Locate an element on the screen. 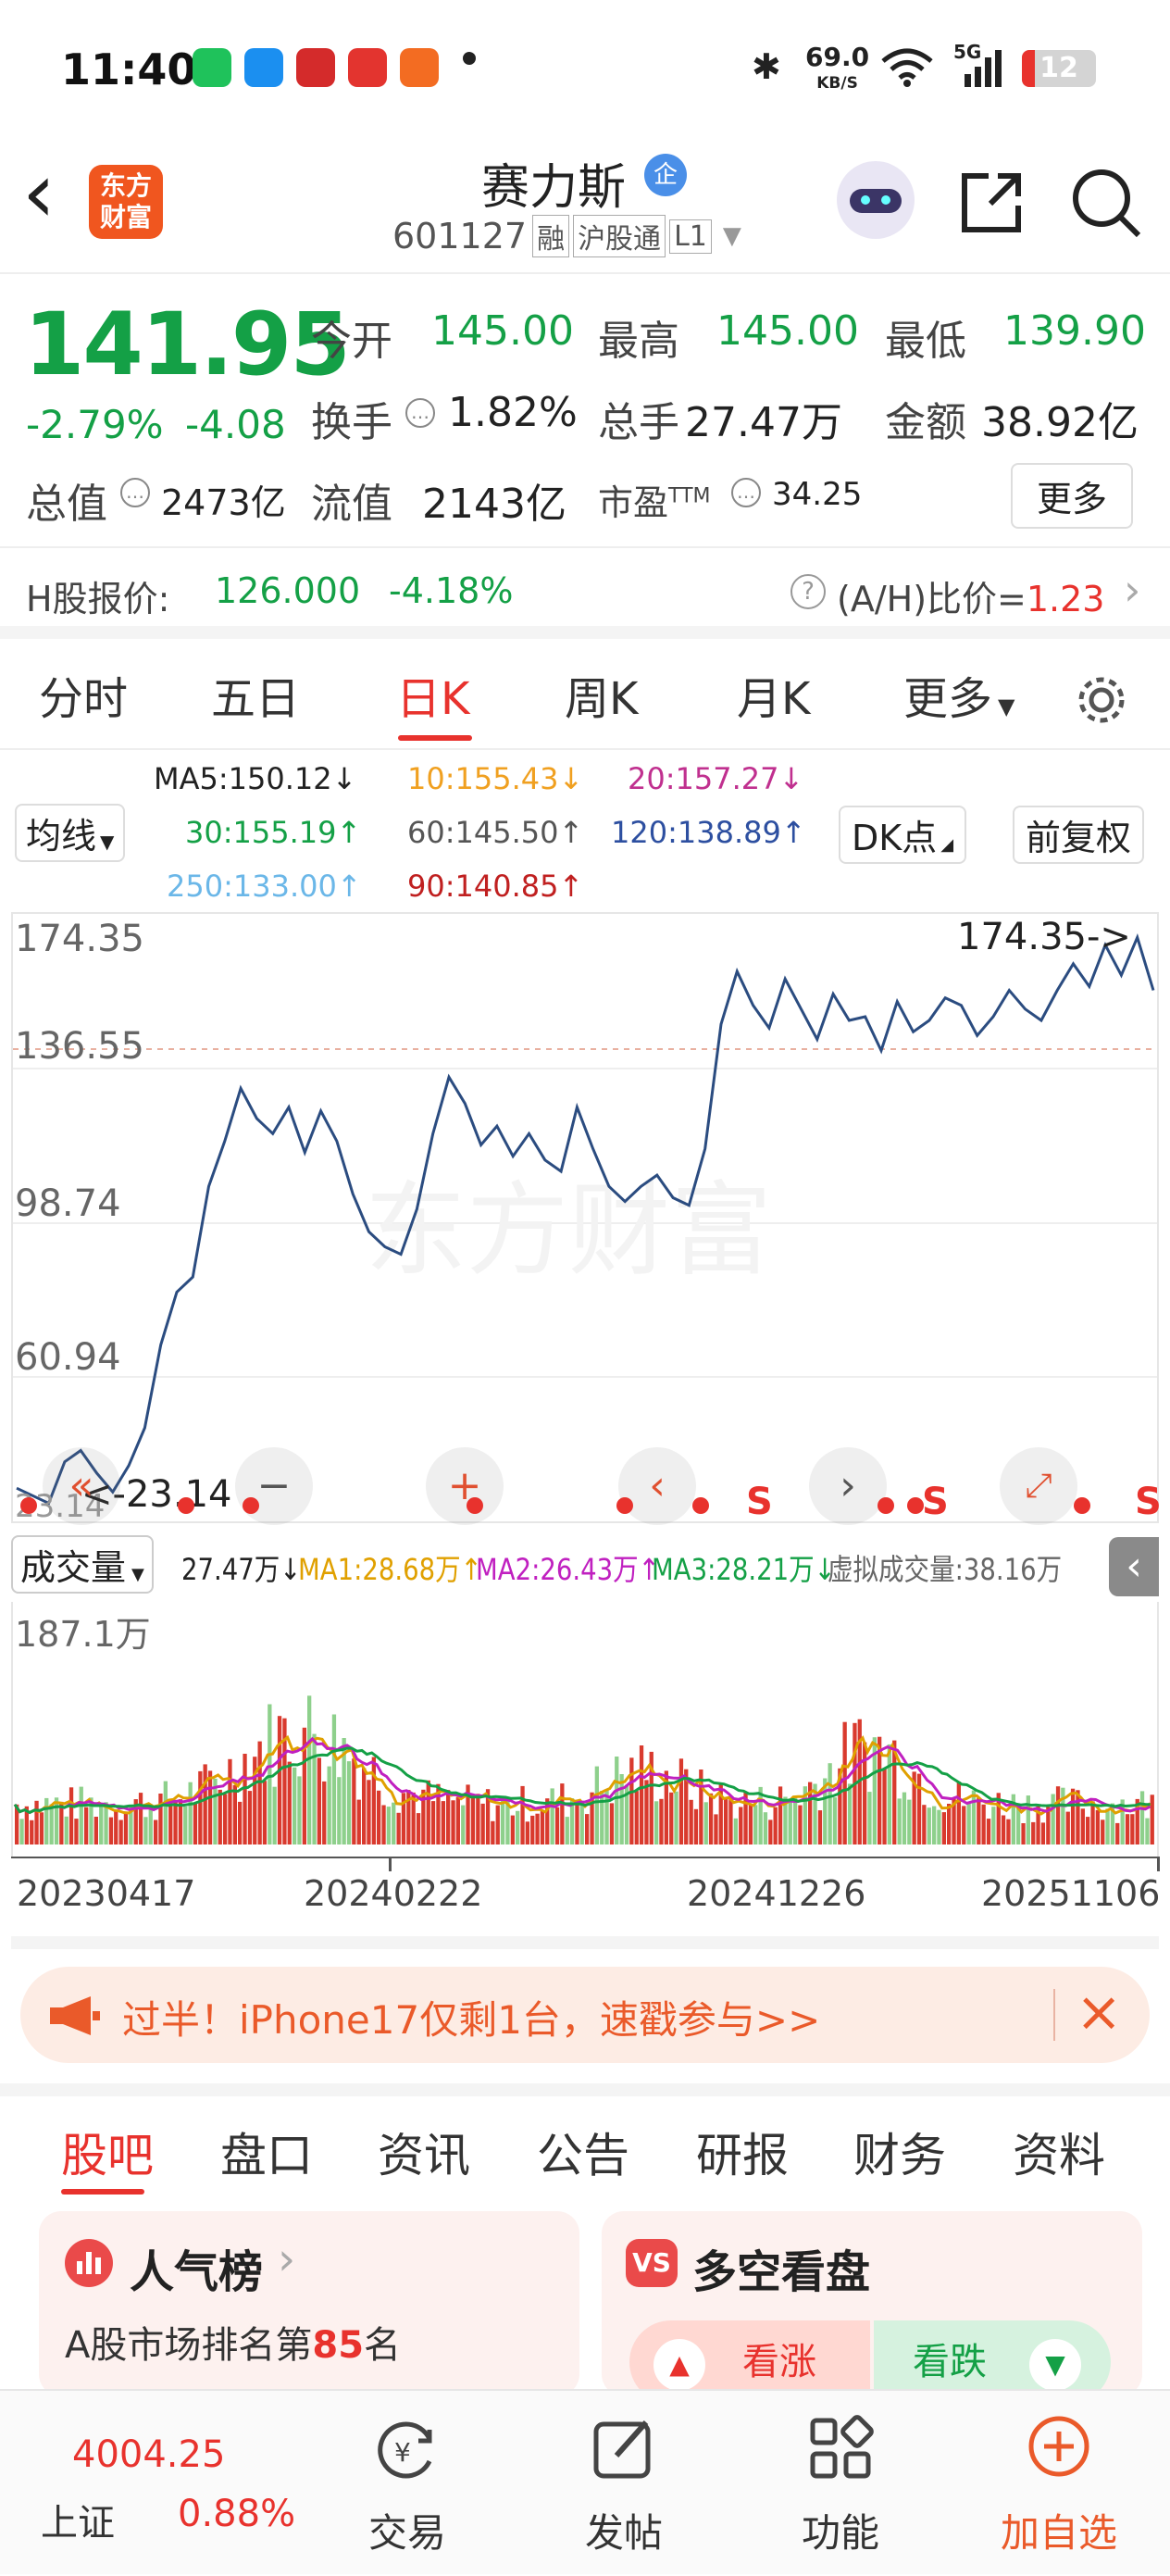  close-icon: × is located at coordinates (1099, 2012).